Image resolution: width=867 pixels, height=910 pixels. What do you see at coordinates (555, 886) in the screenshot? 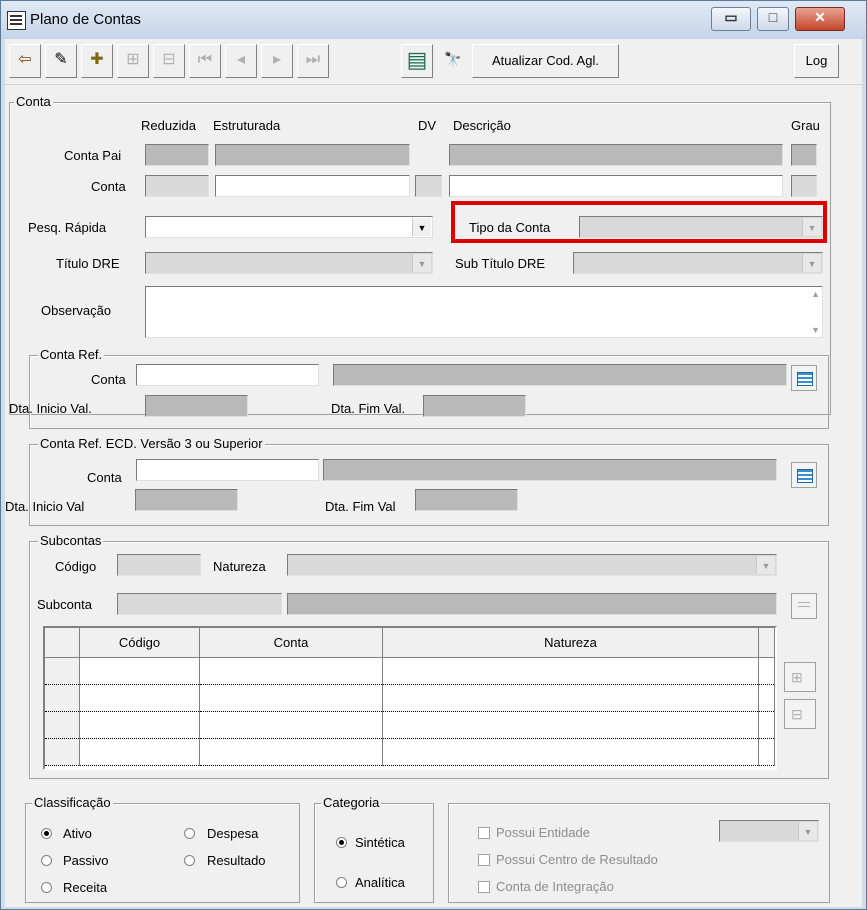
I see `conta-integracao-label: Conta de Integração` at bounding box center [555, 886].